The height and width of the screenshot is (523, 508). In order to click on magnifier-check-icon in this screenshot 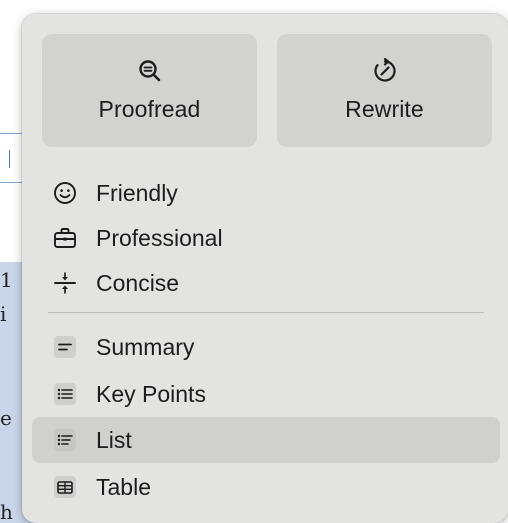, I will do `click(149, 71)`.